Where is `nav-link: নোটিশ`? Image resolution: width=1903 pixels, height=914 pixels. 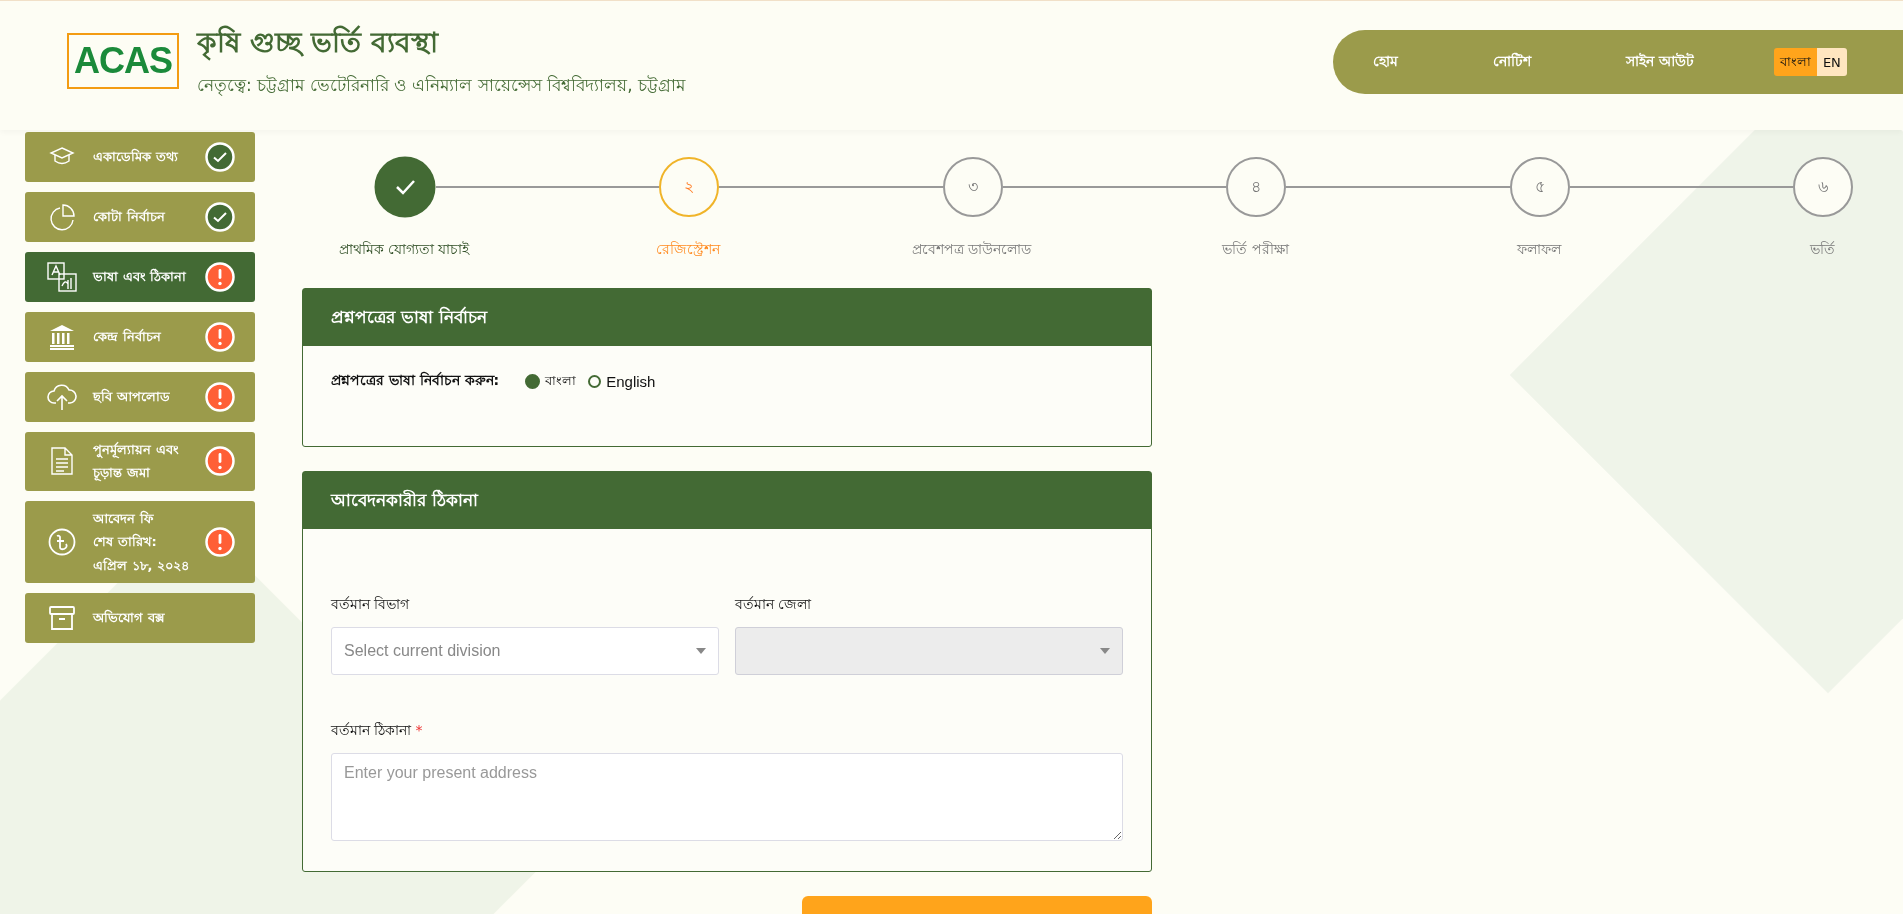
nav-link: নোটিশ is located at coordinates (1512, 62).